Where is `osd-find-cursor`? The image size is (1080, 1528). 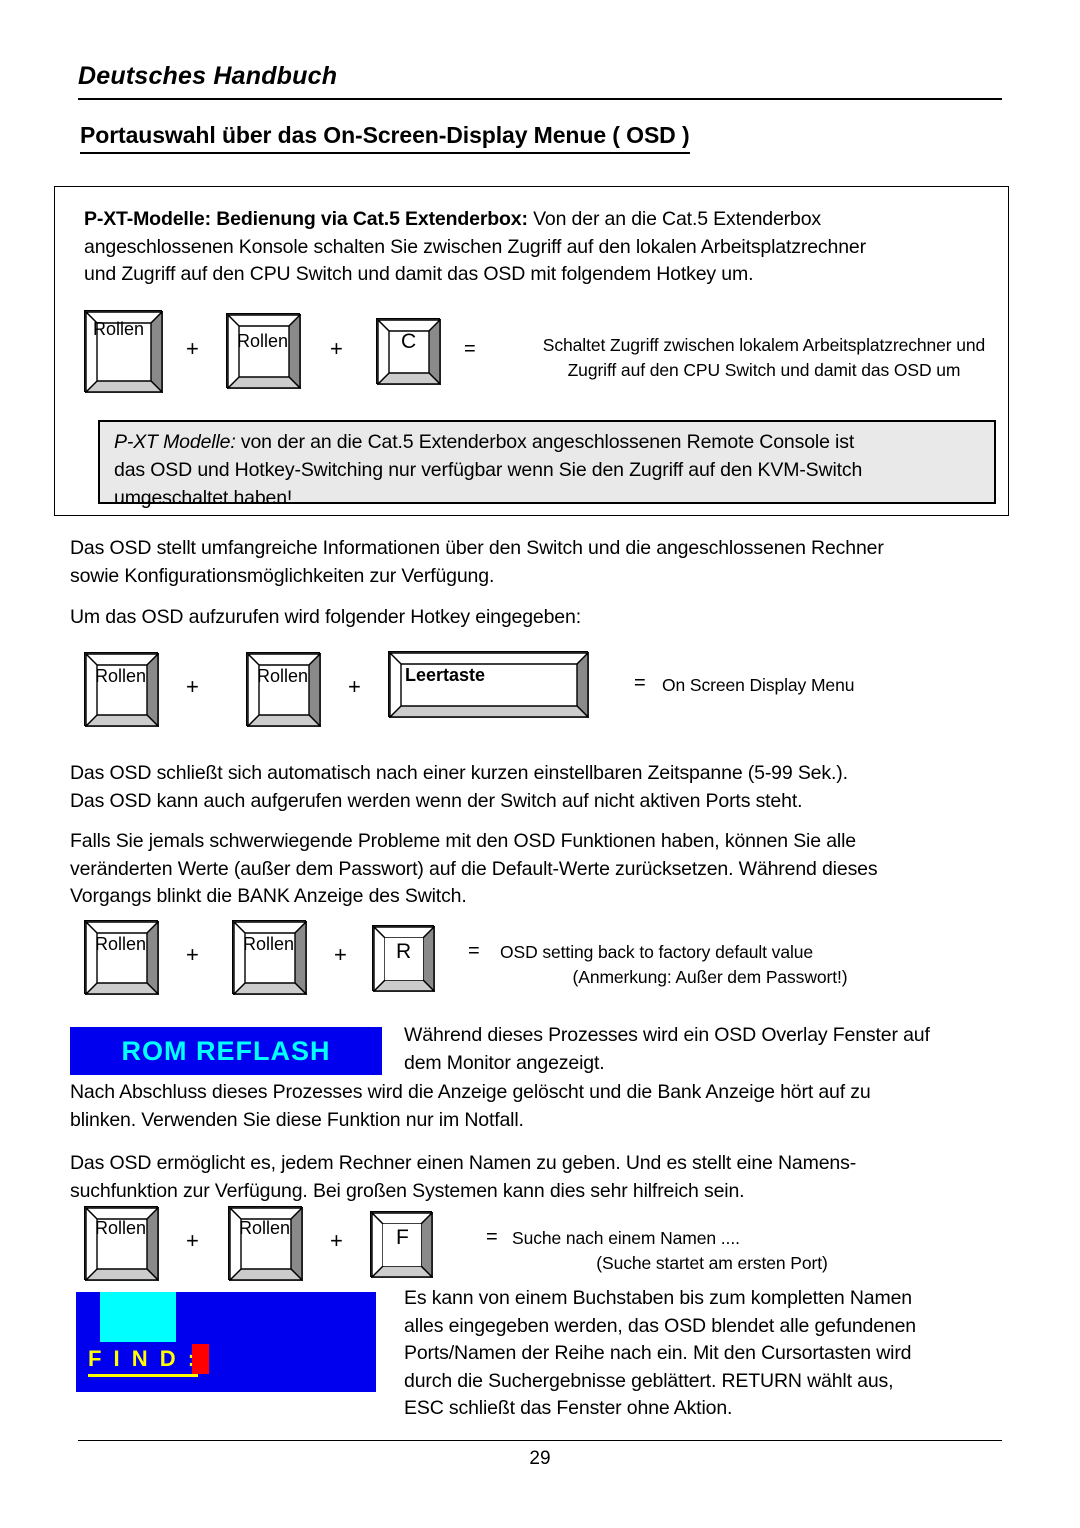 osd-find-cursor is located at coordinates (200, 1359).